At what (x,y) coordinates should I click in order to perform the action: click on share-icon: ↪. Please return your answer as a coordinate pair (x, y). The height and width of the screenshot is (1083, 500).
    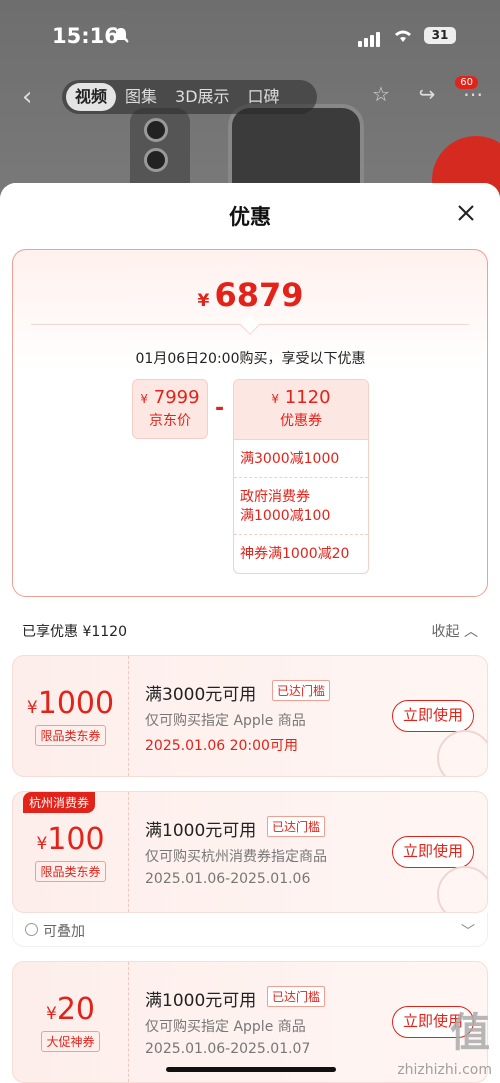
    Looking at the image, I should click on (427, 95).